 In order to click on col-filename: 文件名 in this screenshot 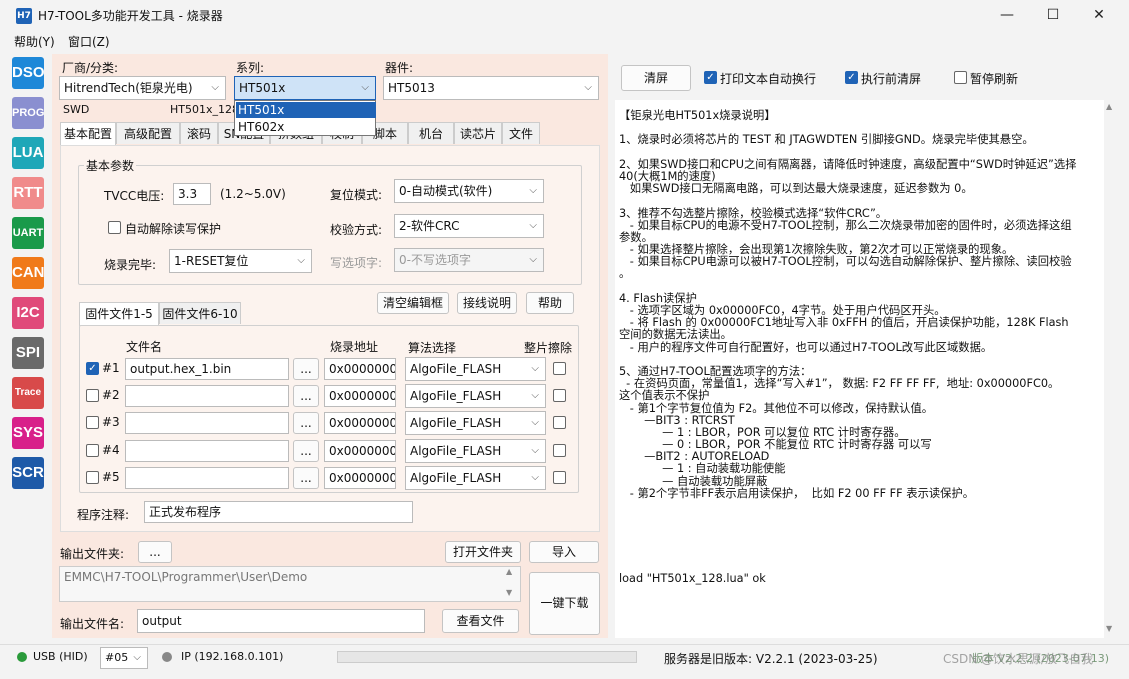, I will do `click(144, 347)`.